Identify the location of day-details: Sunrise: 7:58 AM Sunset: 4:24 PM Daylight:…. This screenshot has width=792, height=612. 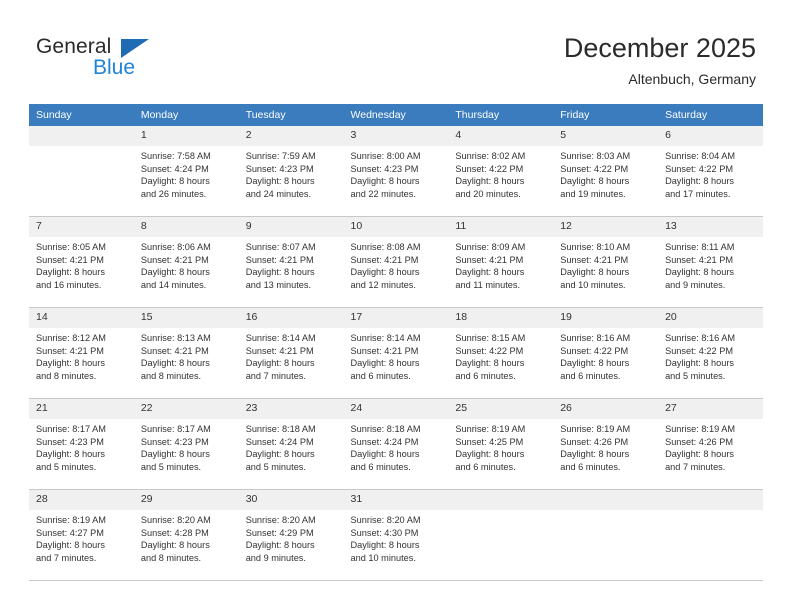
(186, 173).